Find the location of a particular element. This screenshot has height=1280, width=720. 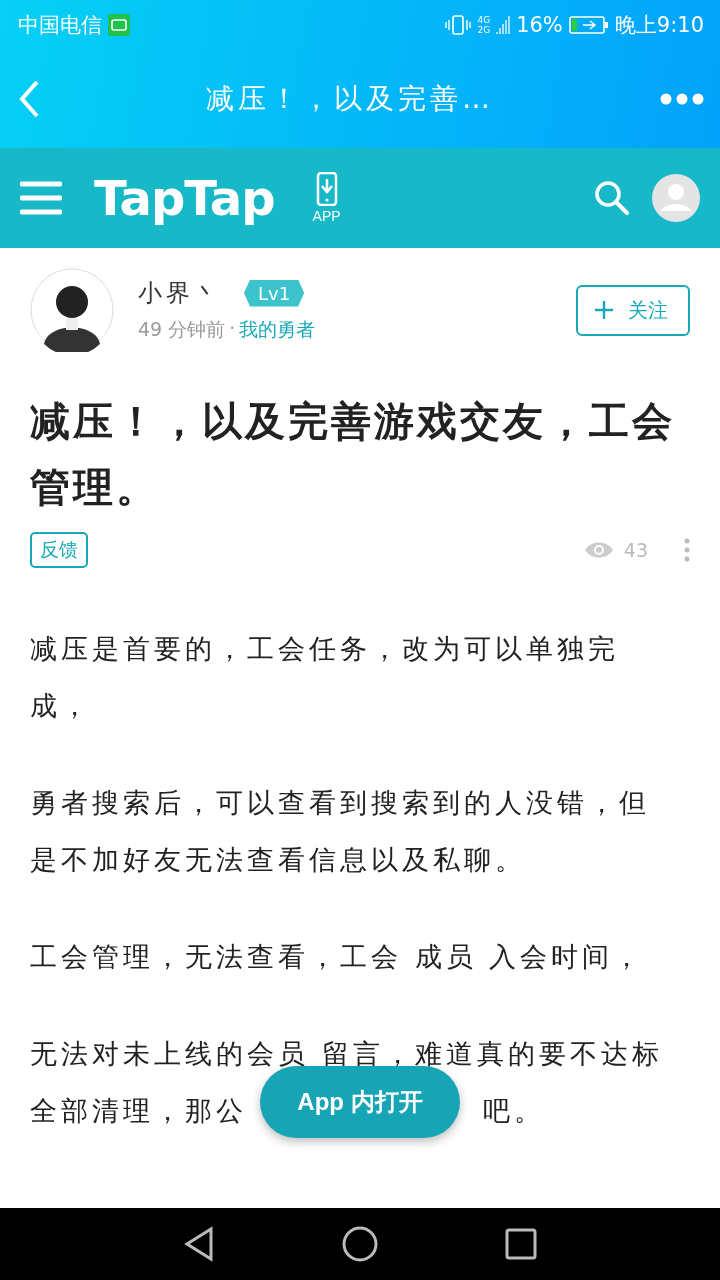

paragraph-line: 减压是首要的，工会任务，改为可以单独完 is located at coordinates (324, 649).